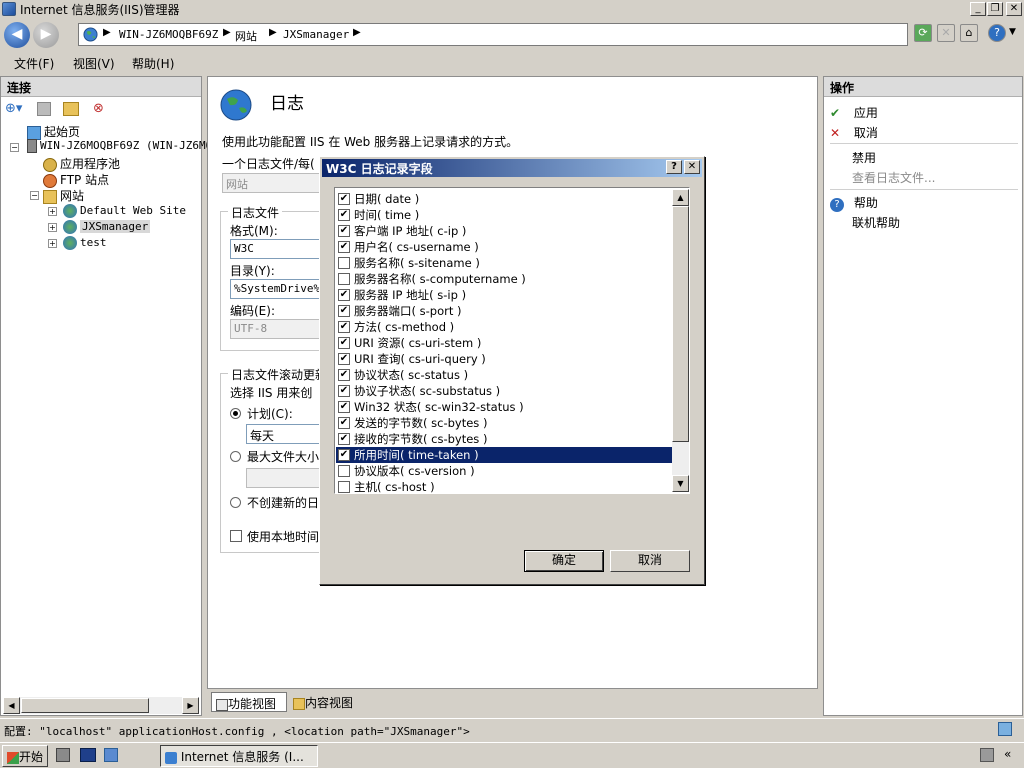  Describe the element at coordinates (63, 195) in the screenshot. I see `tree-sites: 网站` at that location.